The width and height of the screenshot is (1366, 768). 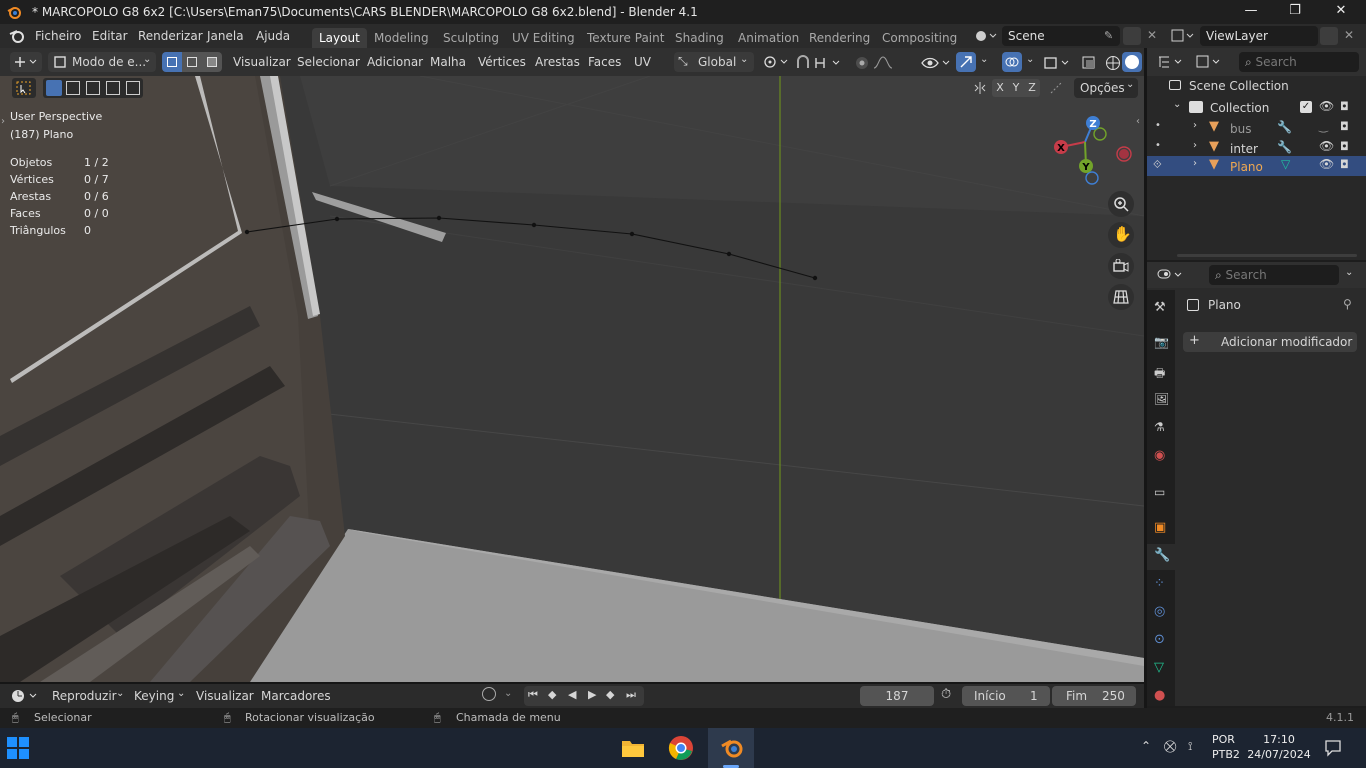 I want to click on pan-button: ✋, so click(x=1121, y=235).